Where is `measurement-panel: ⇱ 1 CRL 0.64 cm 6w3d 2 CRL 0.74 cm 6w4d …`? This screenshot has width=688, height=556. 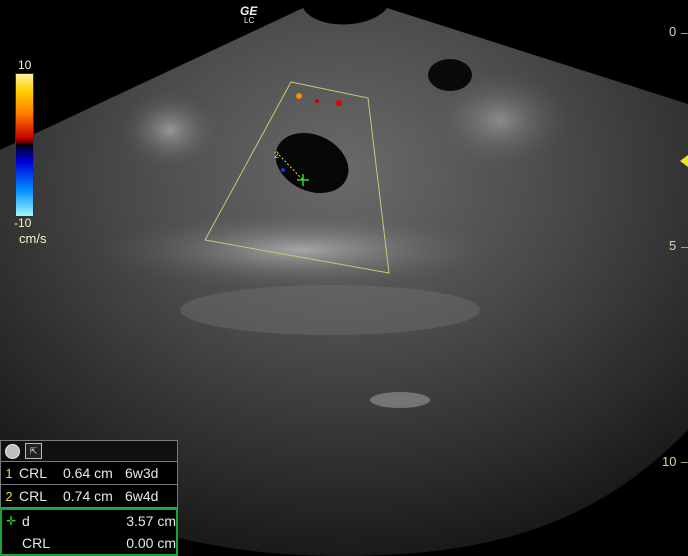 measurement-panel: ⇱ 1 CRL 0.64 cm 6w3d 2 CRL 0.74 cm 6w4d … is located at coordinates (89, 498).